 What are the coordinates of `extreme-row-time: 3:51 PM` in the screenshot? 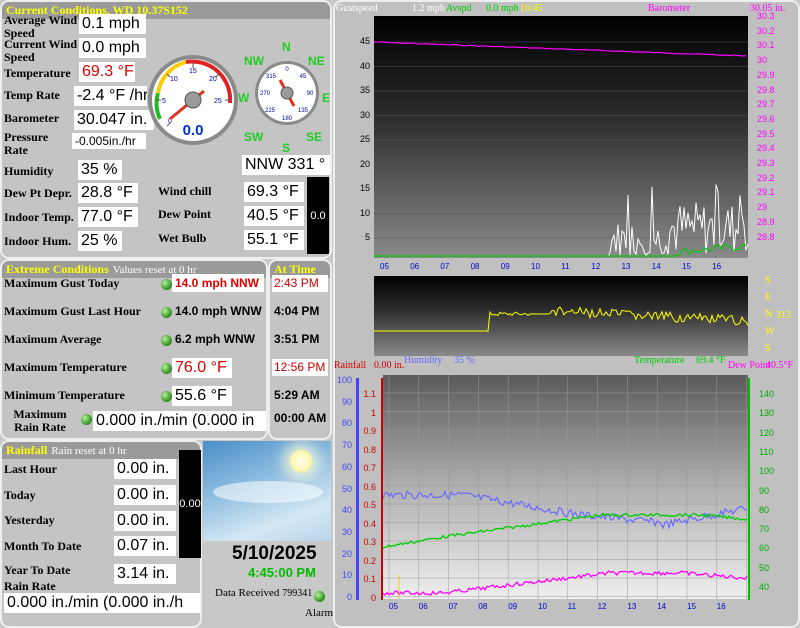 It's located at (297, 339).